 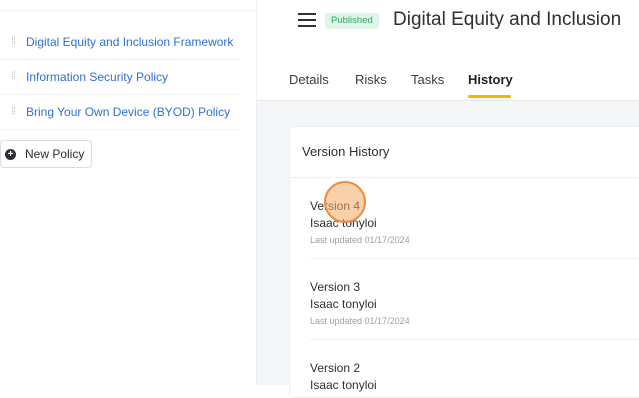 What do you see at coordinates (489, 96) in the screenshot?
I see `active-tab-indicator` at bounding box center [489, 96].